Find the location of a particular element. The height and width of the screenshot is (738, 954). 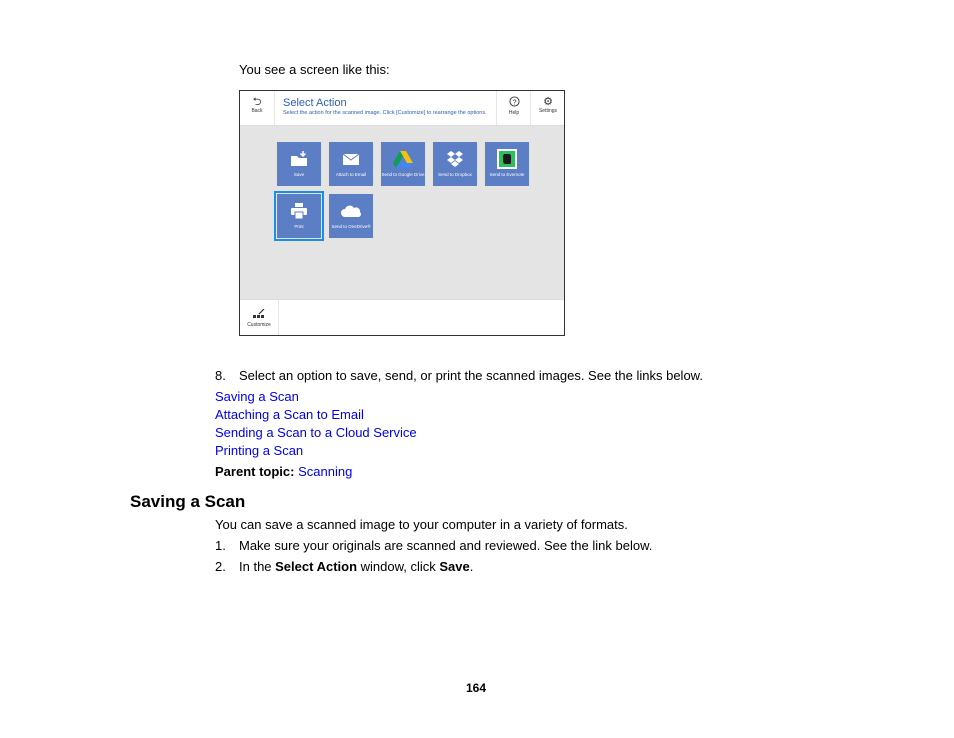

customize-icon is located at coordinates (259, 315).